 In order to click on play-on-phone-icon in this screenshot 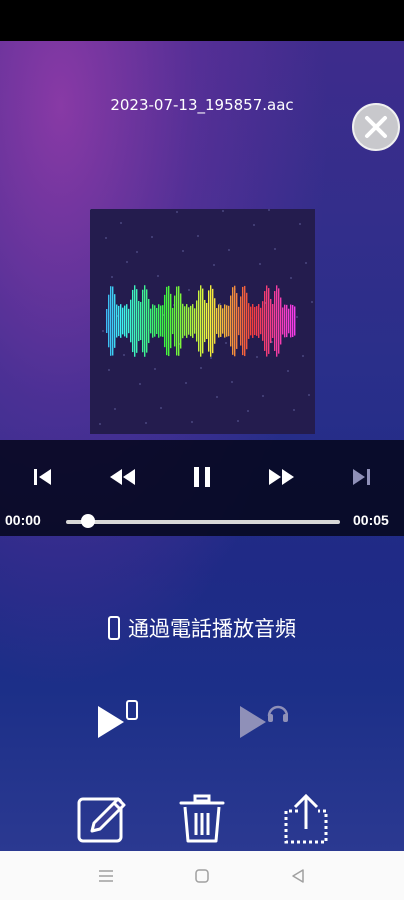, I will do `click(121, 721)`.